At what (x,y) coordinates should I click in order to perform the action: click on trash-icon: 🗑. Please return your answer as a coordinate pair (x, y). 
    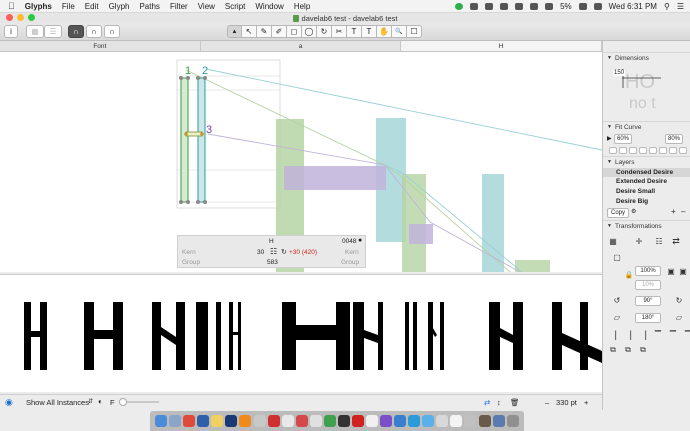
    Looking at the image, I should click on (515, 402).